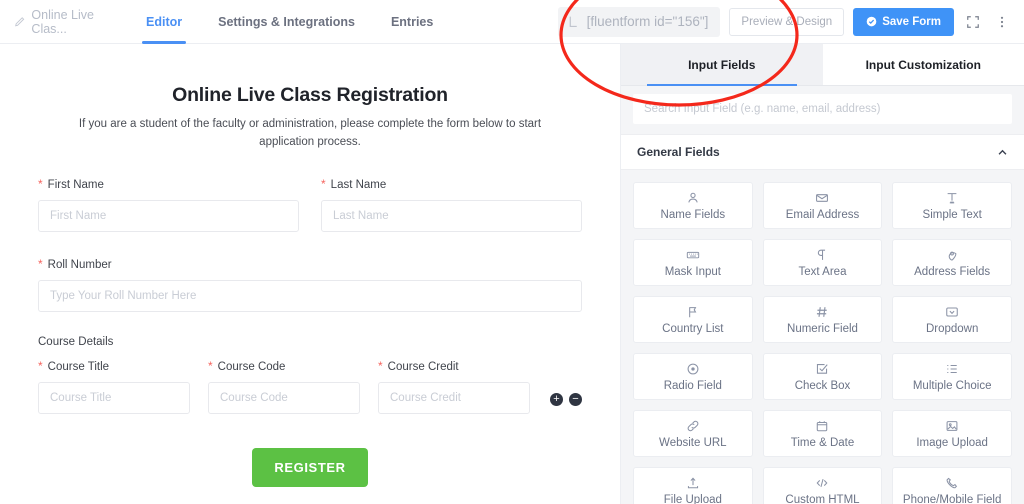 The height and width of the screenshot is (504, 1024). I want to click on field-card-website-url: Website URL, so click(693, 433).